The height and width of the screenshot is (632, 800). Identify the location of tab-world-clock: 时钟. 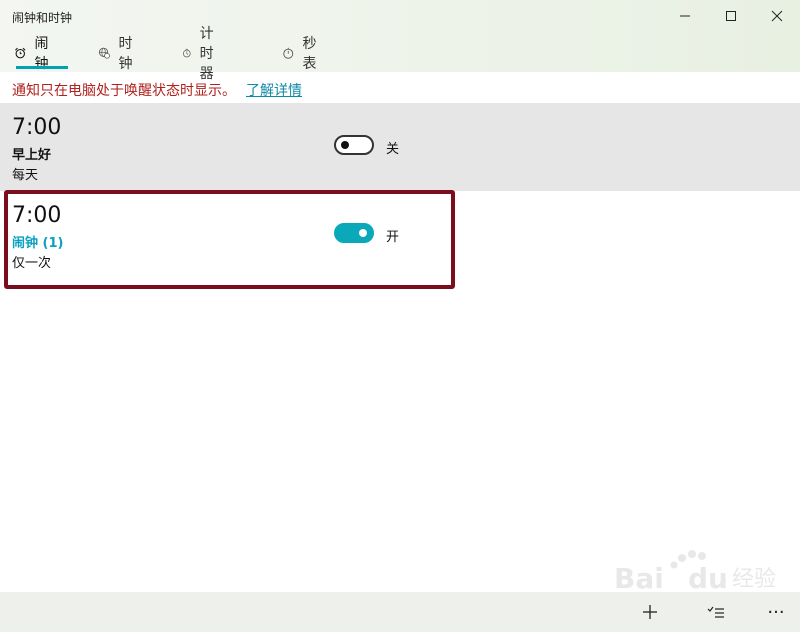
(118, 54).